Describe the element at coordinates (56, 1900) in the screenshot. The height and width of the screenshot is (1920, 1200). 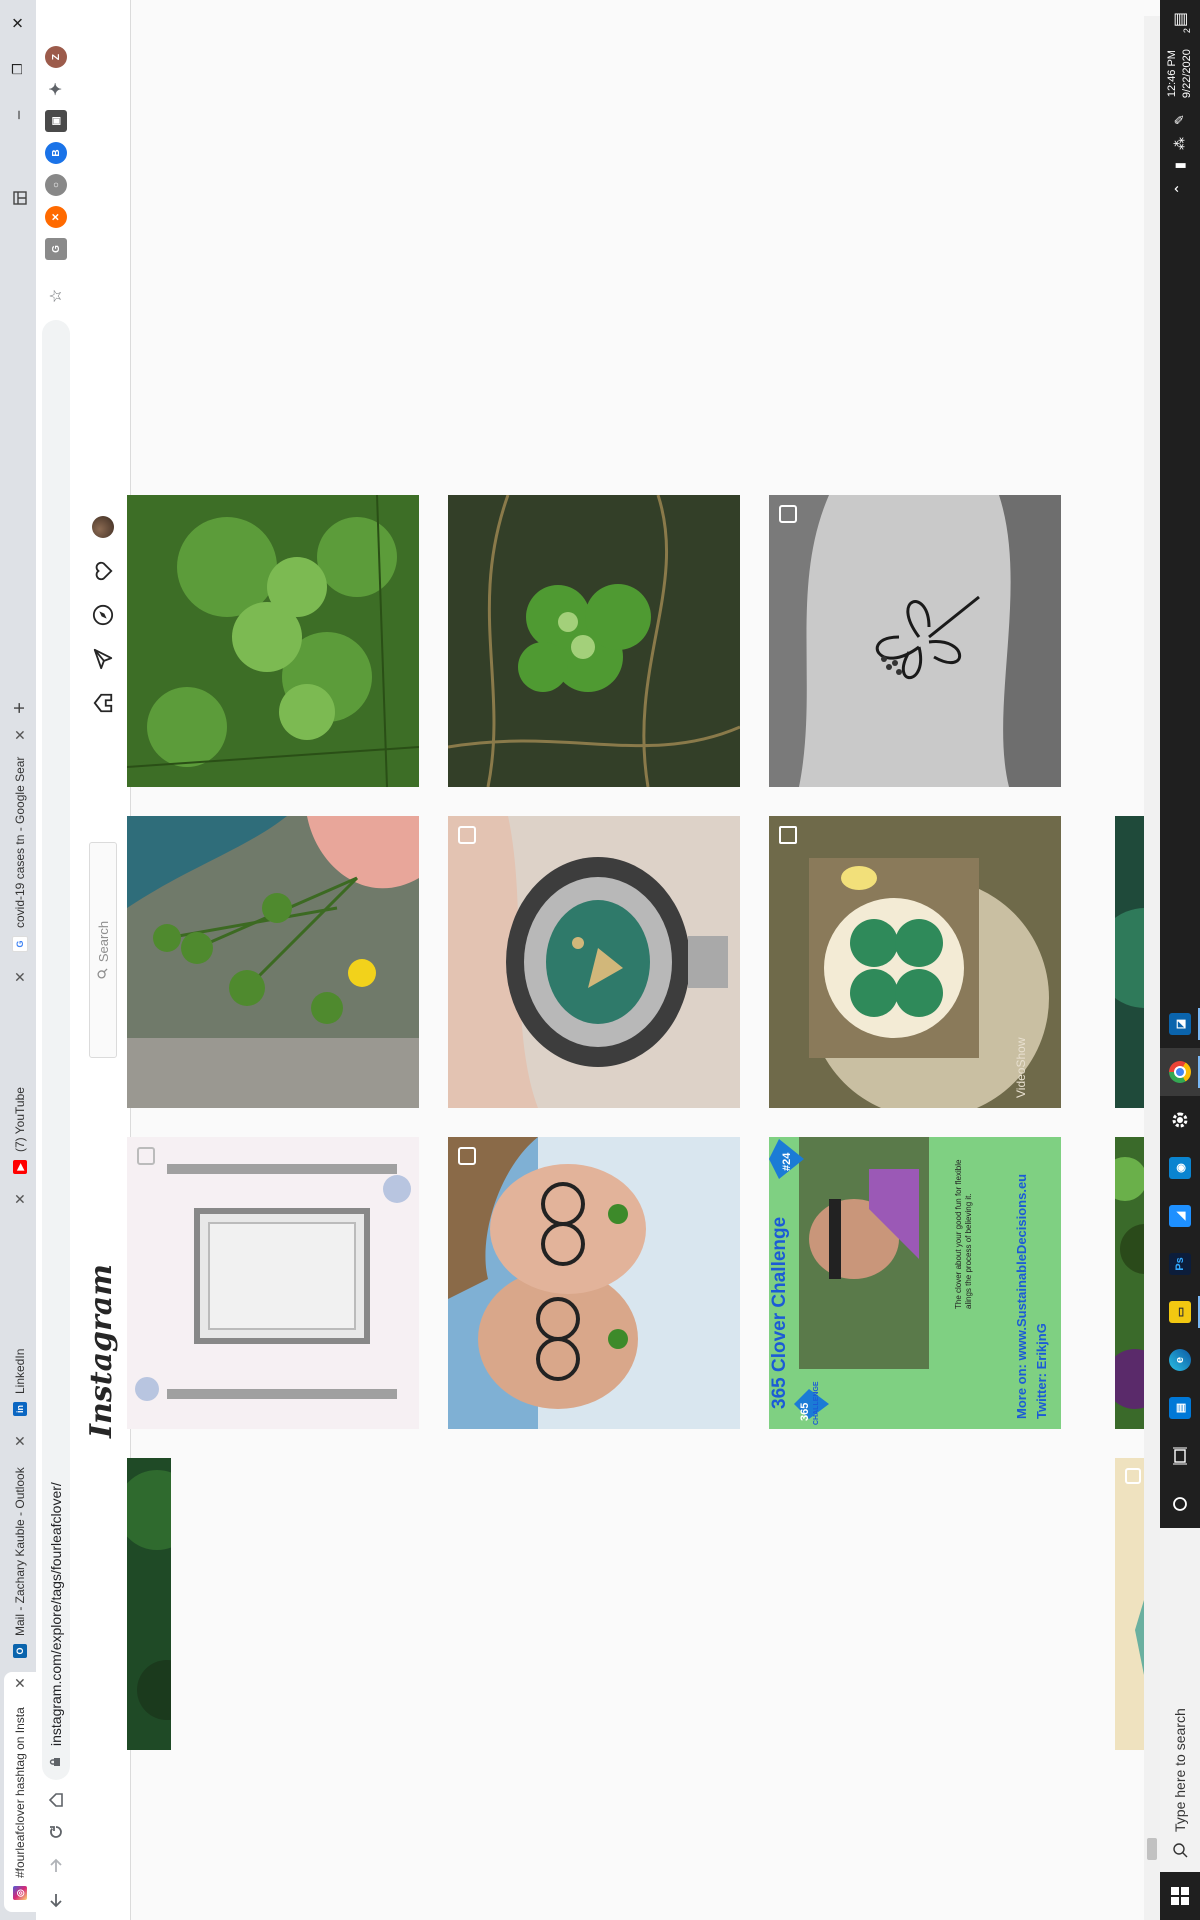
I see `back-button` at that location.